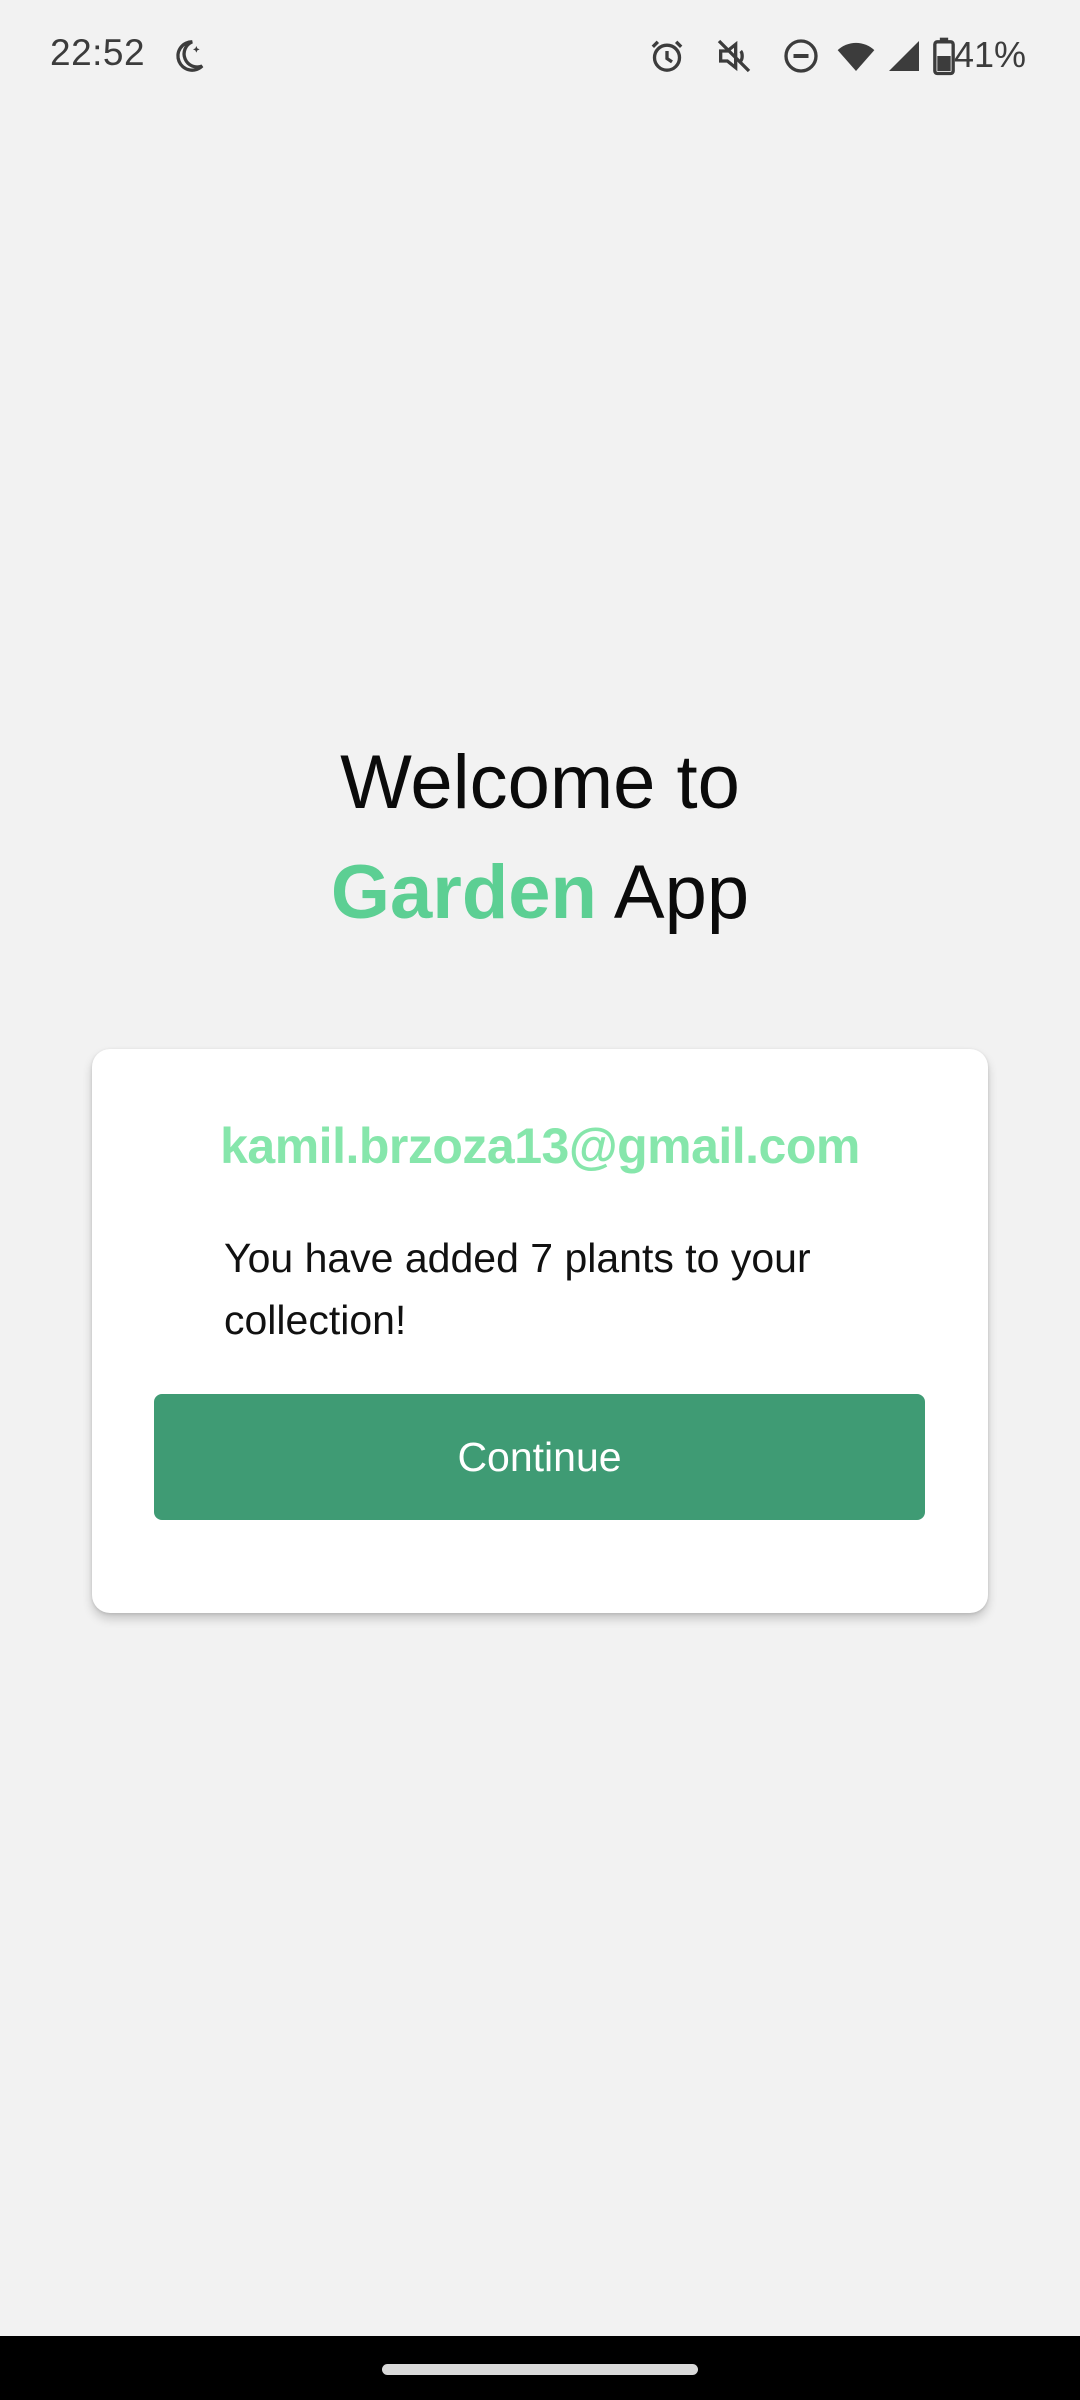 This screenshot has height=2400, width=1080. I want to click on brand-name: Garden, so click(463, 892).